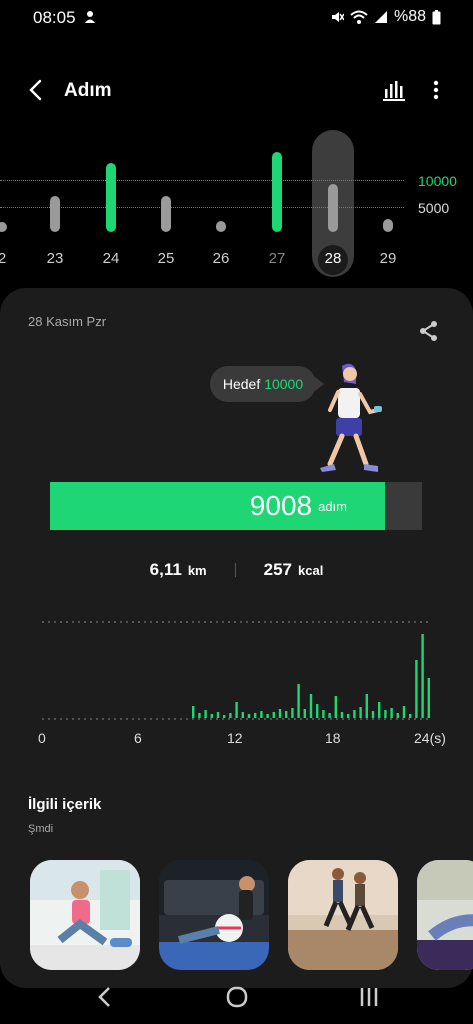  I want to click on app-header: Adım, so click(236, 90).